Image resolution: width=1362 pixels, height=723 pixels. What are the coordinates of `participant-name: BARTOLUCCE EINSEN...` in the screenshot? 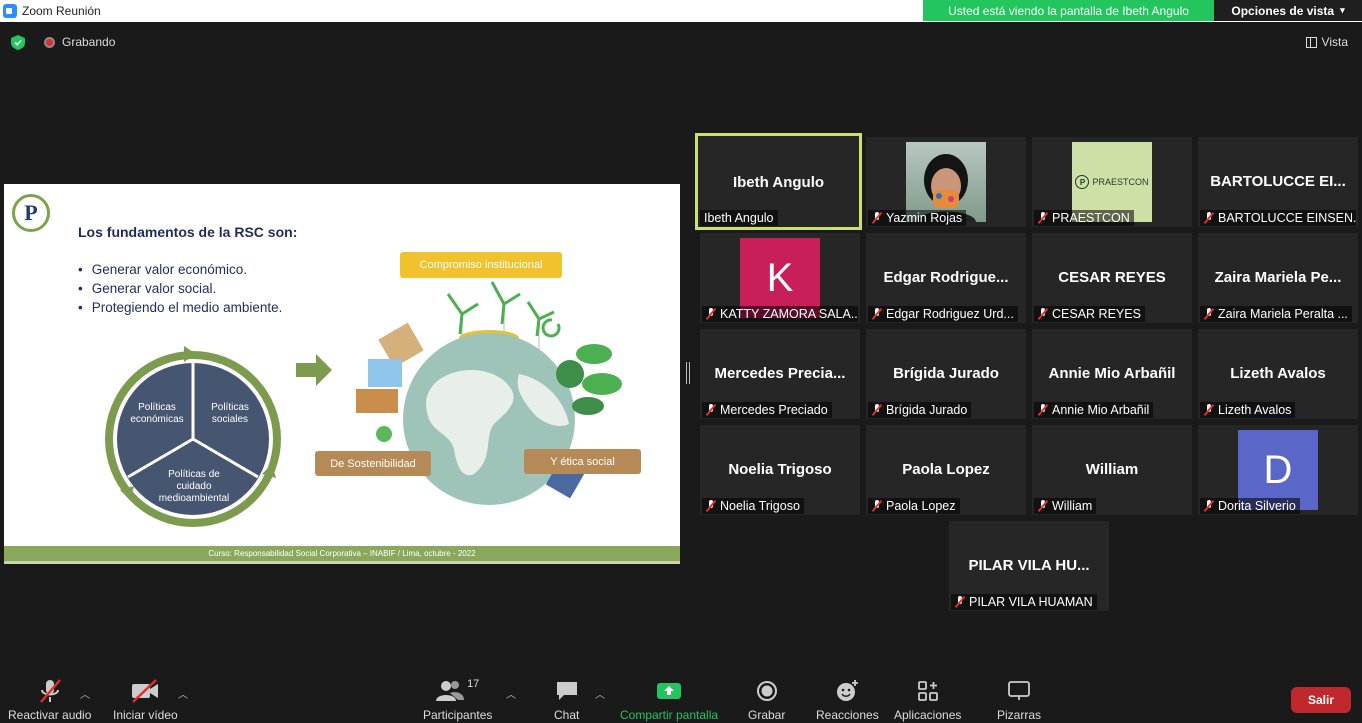 It's located at (1287, 218).